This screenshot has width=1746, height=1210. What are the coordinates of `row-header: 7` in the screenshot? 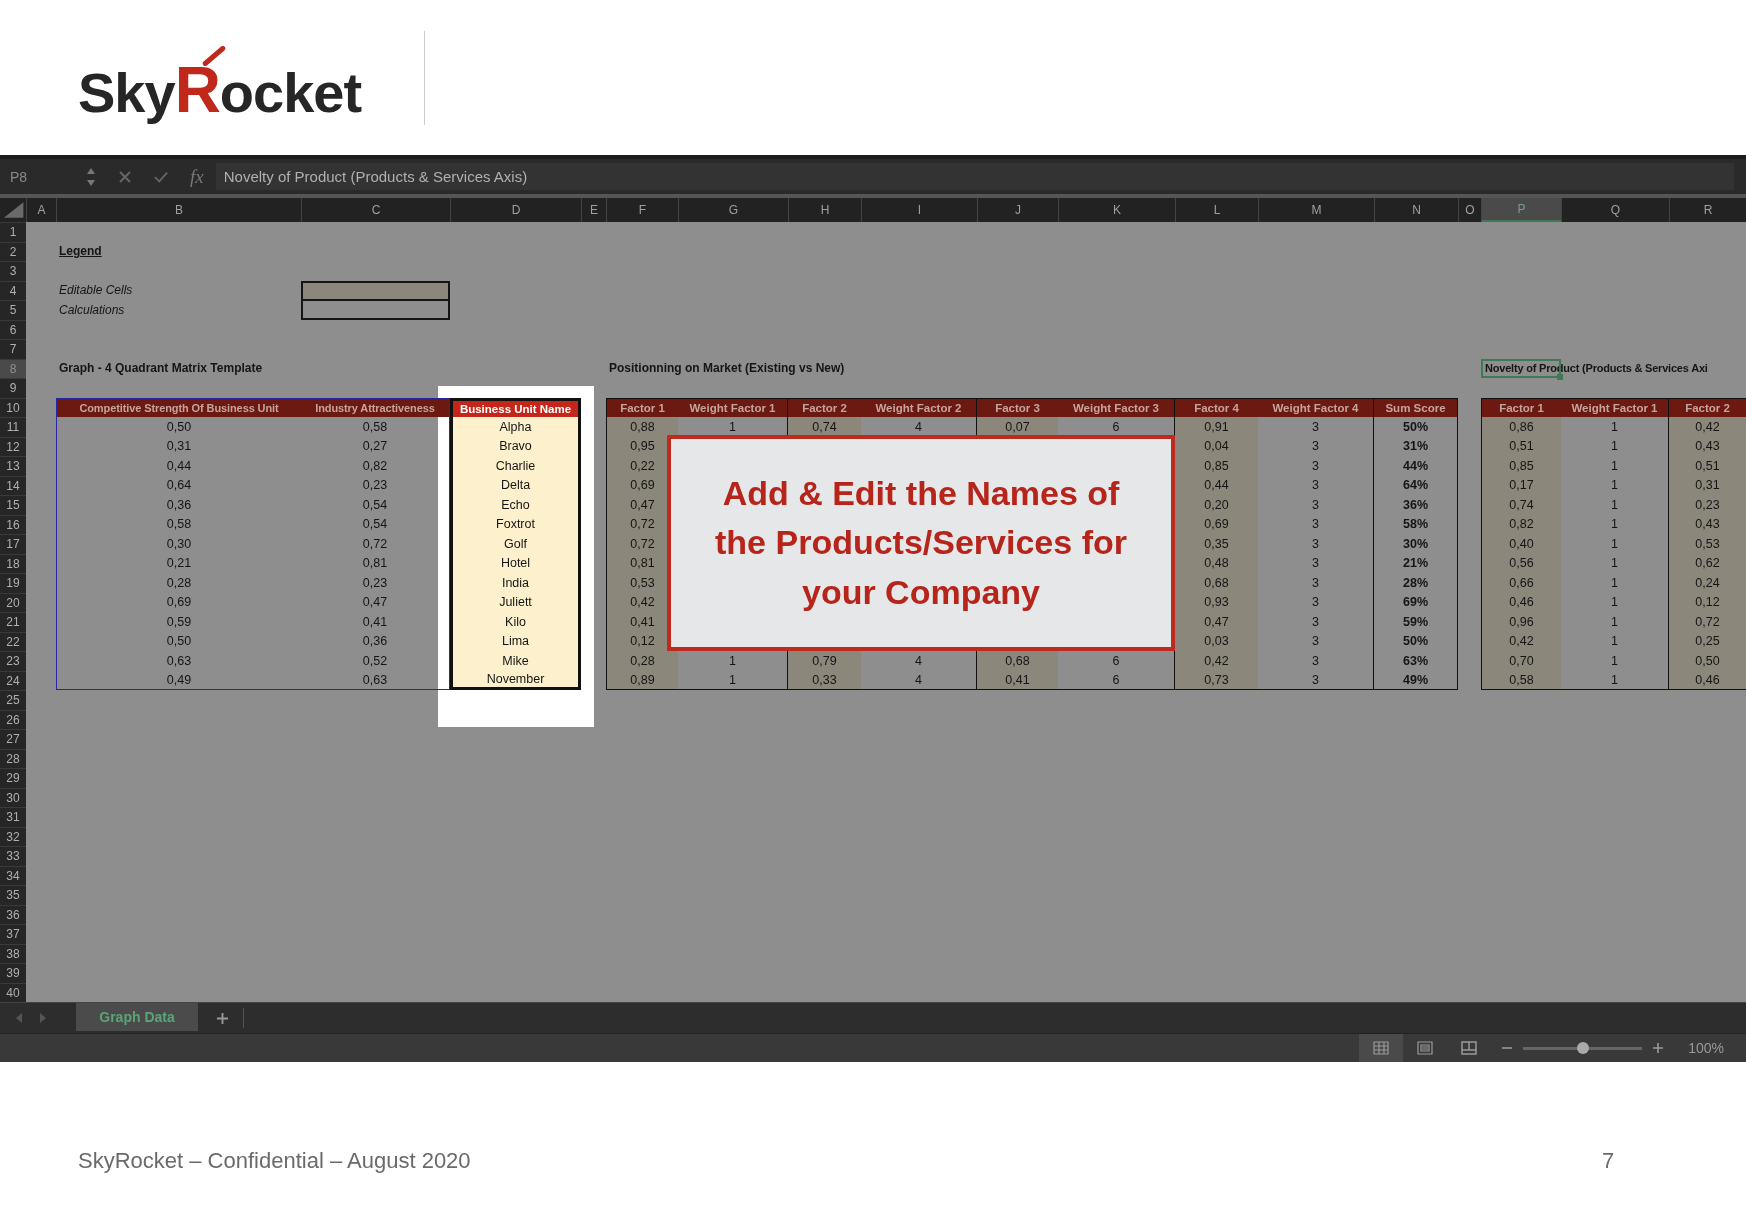 It's located at (13, 349).